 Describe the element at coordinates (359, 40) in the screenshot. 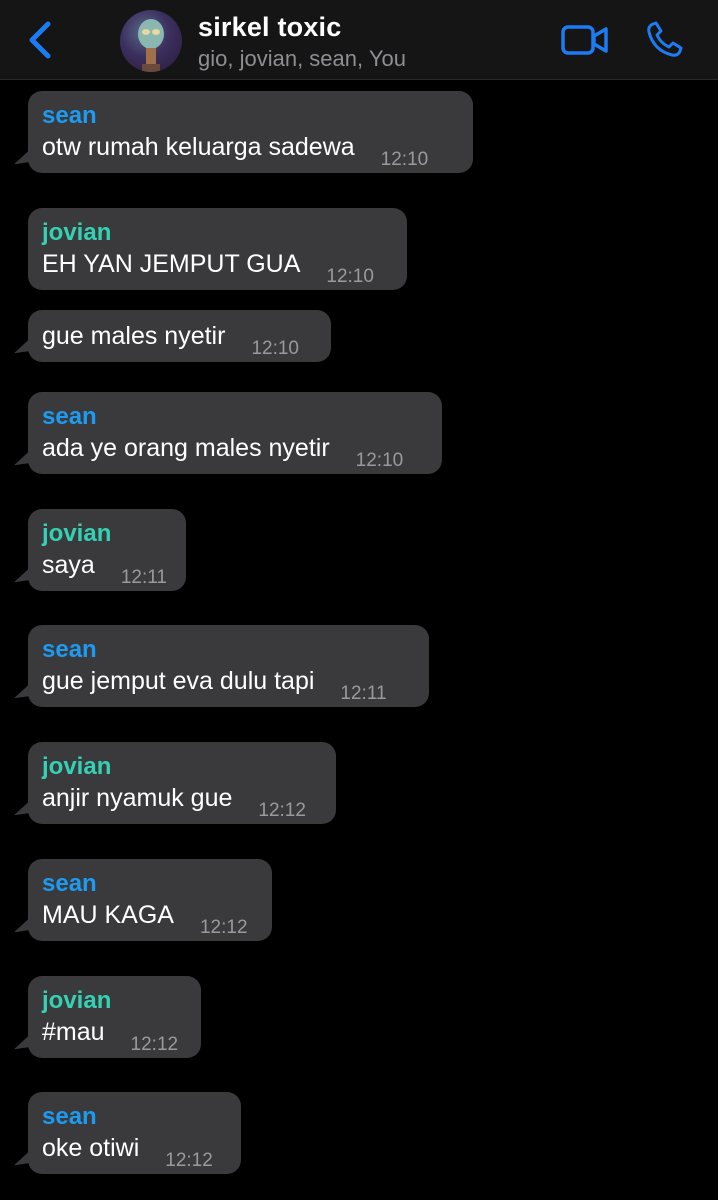

I see `chat-header: sirkel toxic gio, jovian, sean, You` at that location.